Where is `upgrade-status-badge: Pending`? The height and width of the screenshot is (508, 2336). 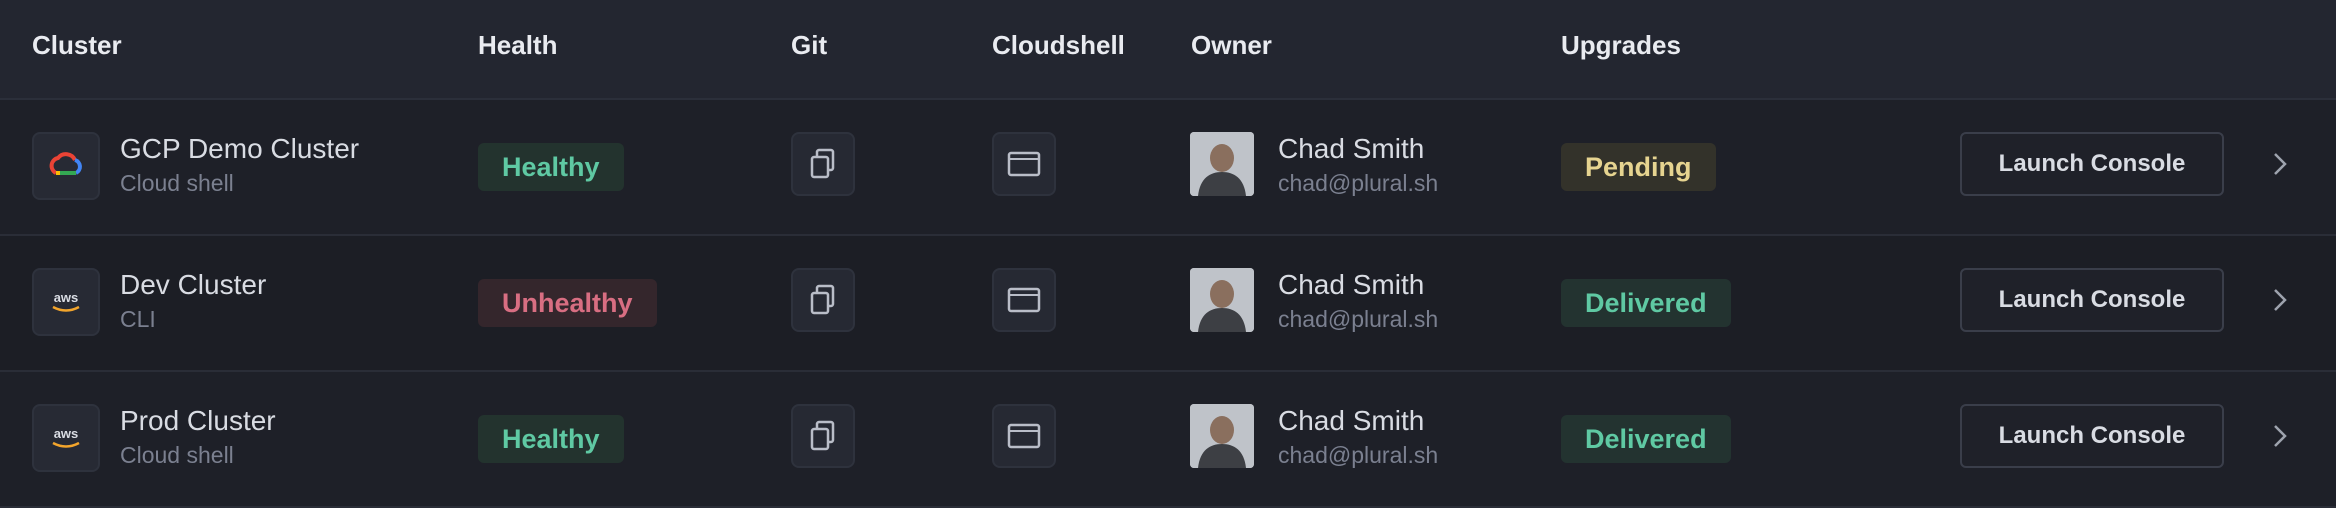 upgrade-status-badge: Pending is located at coordinates (1638, 167).